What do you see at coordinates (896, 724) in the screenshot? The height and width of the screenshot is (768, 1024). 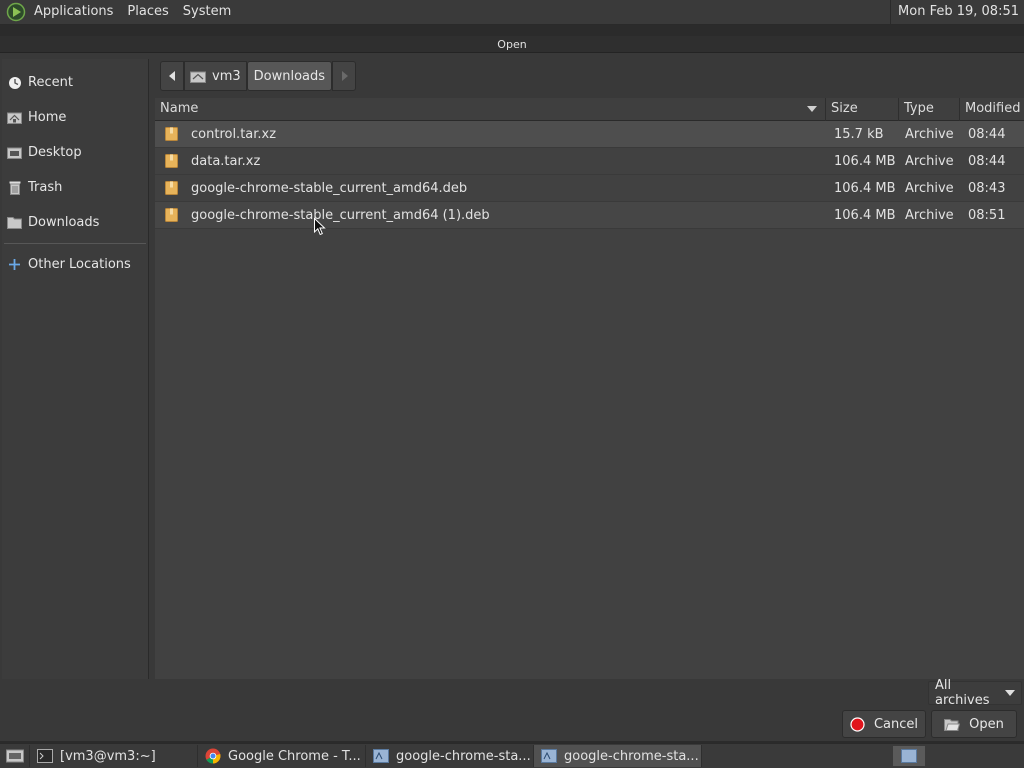 I see `cancel-label: Cancel` at bounding box center [896, 724].